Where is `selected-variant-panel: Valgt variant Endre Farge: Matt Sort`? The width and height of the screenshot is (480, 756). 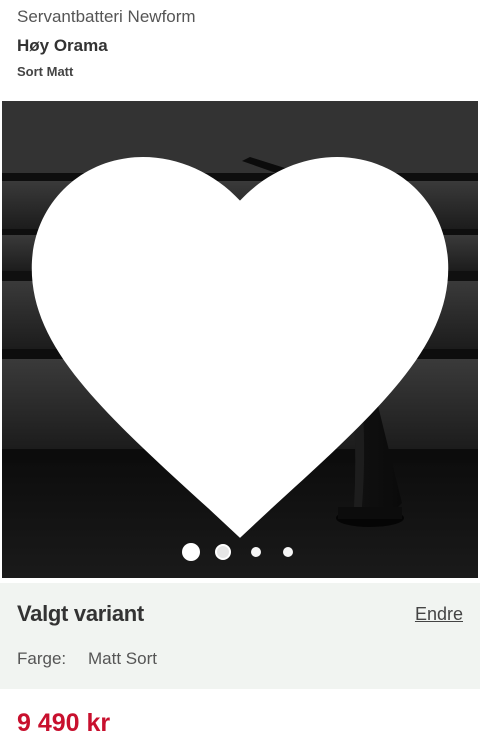 selected-variant-panel: Valgt variant Endre Farge: Matt Sort is located at coordinates (240, 636).